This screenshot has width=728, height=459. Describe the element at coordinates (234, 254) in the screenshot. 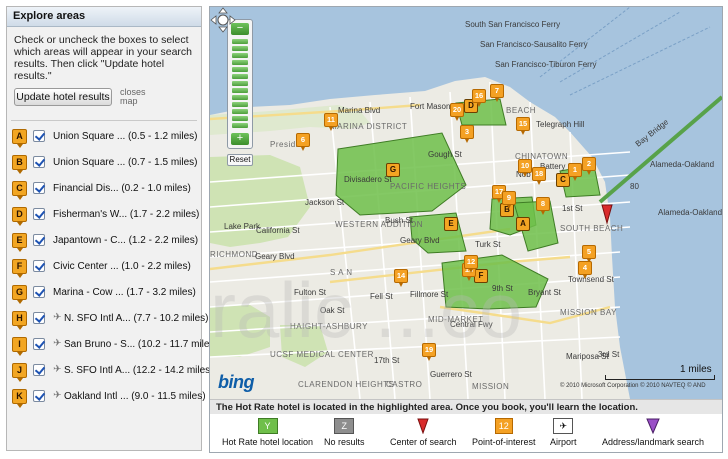

I see `hood-richmond: RICHMOND` at that location.